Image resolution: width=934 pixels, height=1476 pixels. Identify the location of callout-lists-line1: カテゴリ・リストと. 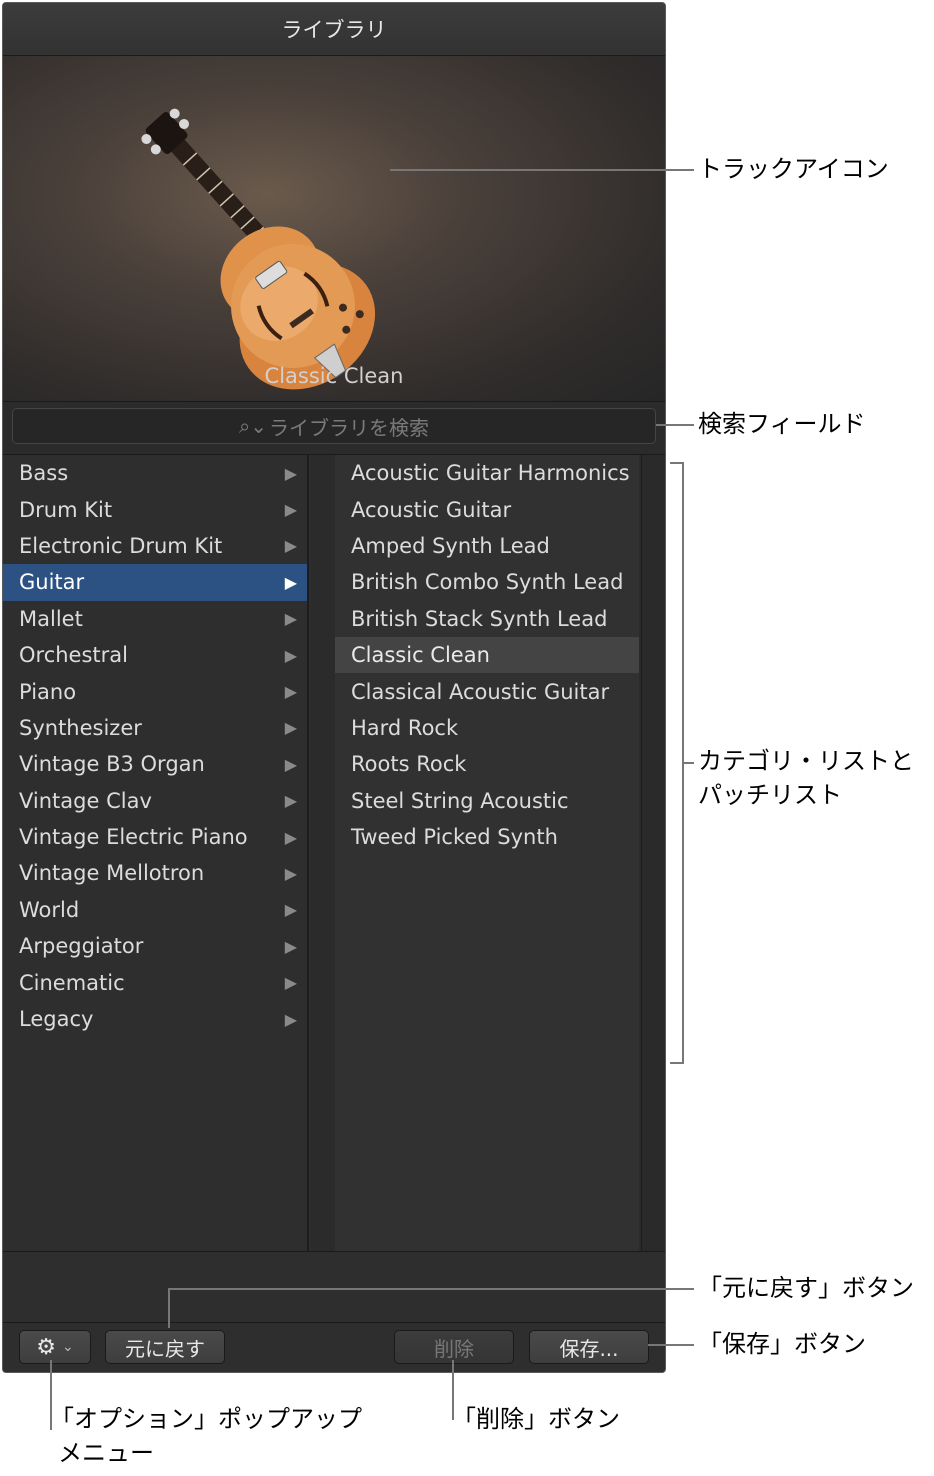
(806, 761).